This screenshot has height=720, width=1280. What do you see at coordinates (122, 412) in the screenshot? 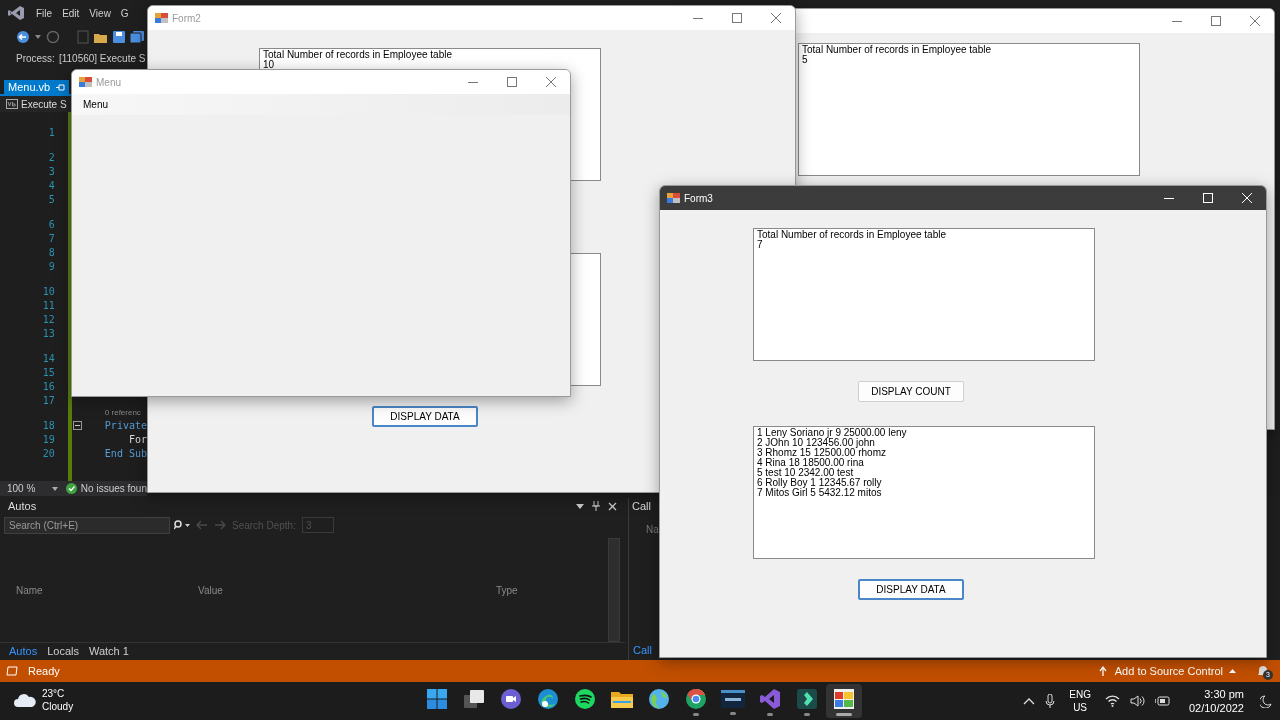
I see `code-lens: 0 referenc` at bounding box center [122, 412].